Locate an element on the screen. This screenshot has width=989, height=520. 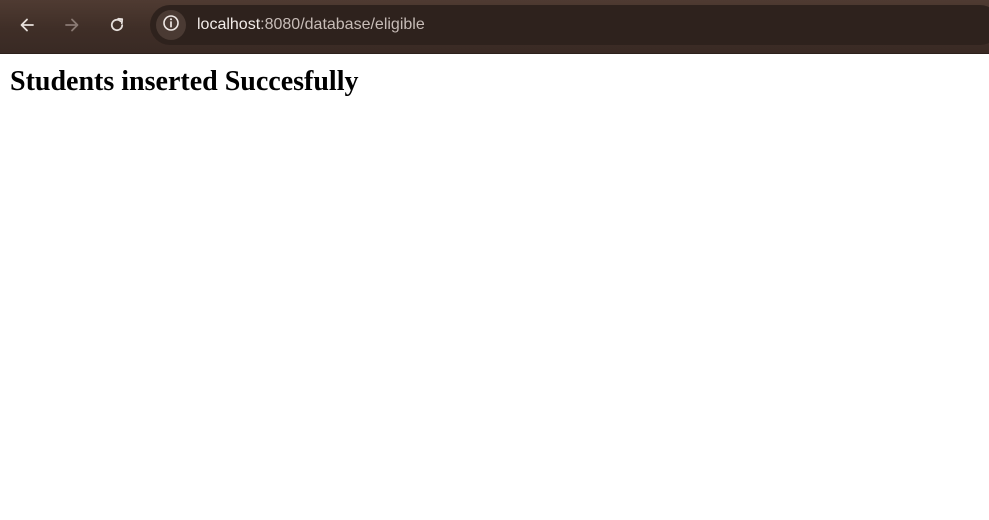
url-host: localhost is located at coordinates (229, 24).